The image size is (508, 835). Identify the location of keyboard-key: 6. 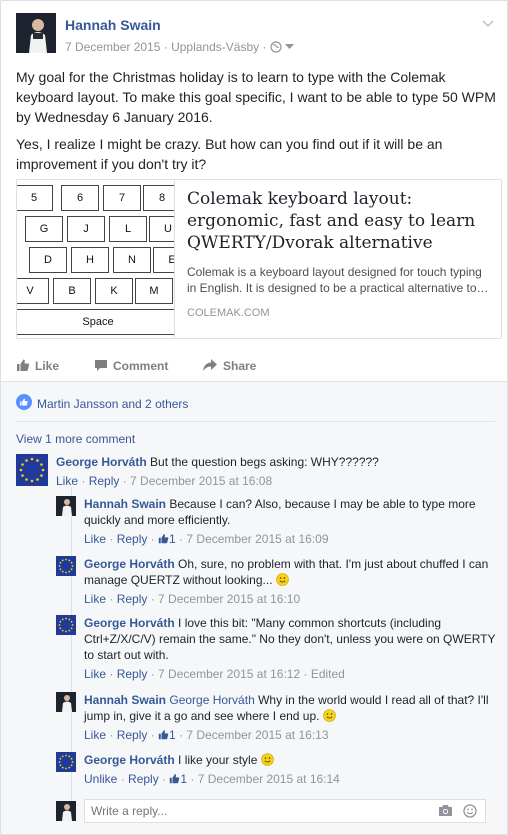
(80, 198).